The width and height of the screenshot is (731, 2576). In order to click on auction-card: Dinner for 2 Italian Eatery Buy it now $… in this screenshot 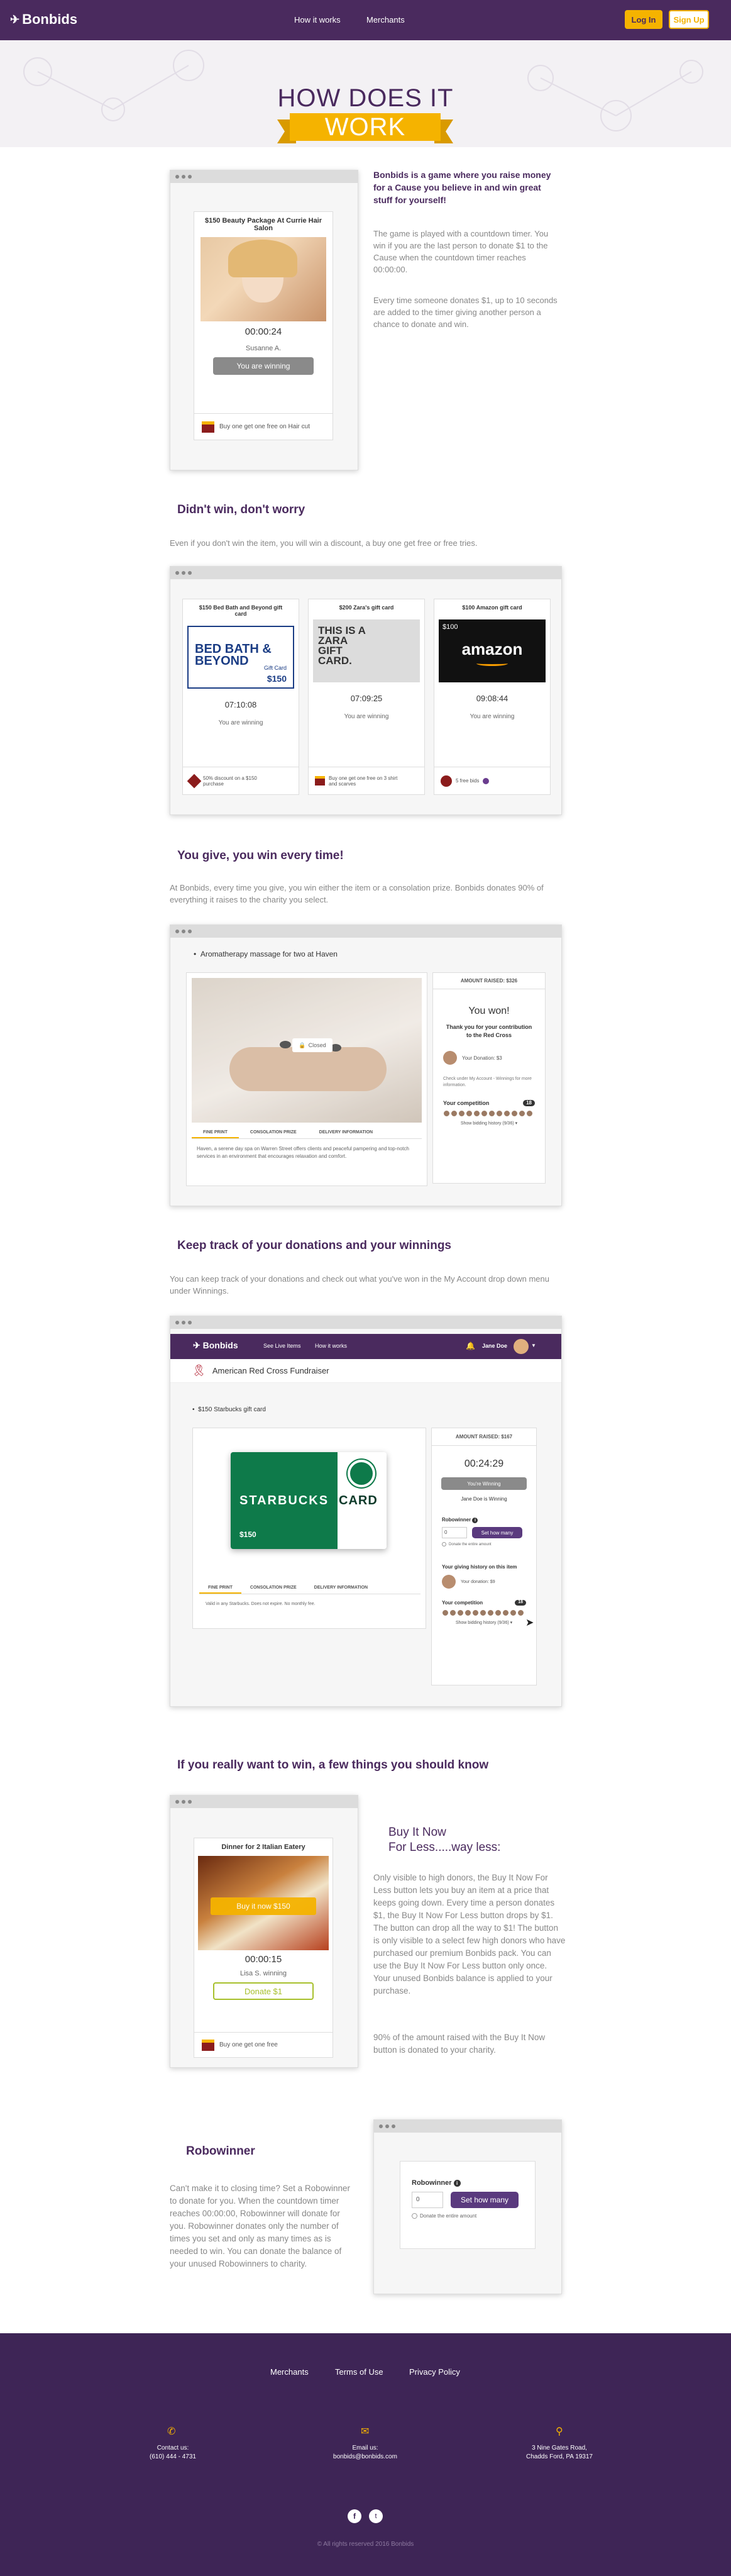, I will do `click(263, 1948)`.